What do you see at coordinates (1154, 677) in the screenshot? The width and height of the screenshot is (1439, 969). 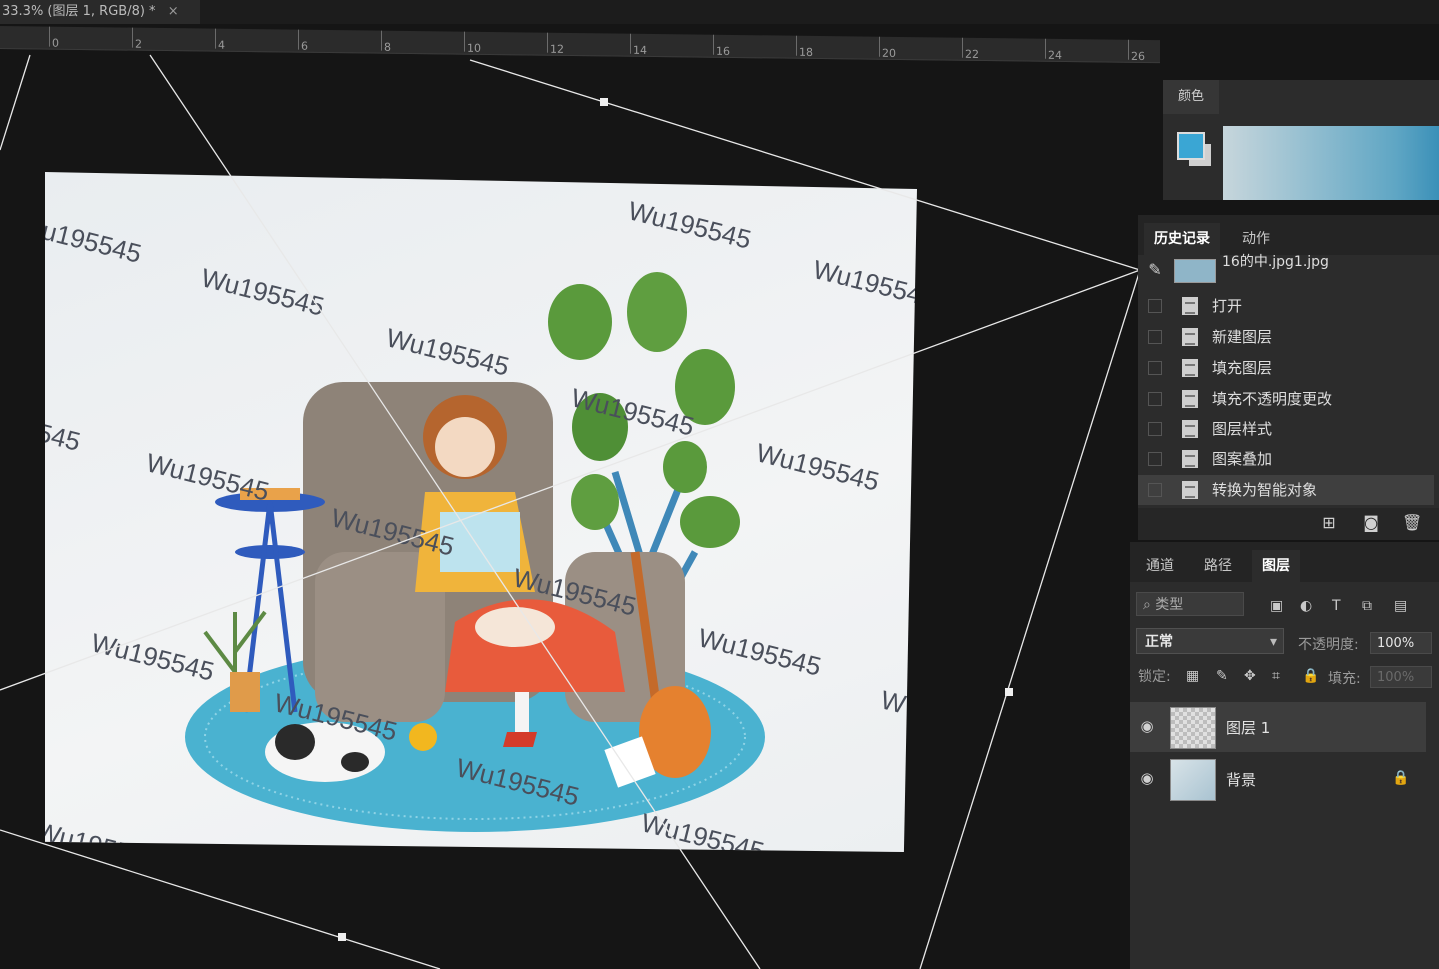 I see `lock-label: 锁定:` at bounding box center [1154, 677].